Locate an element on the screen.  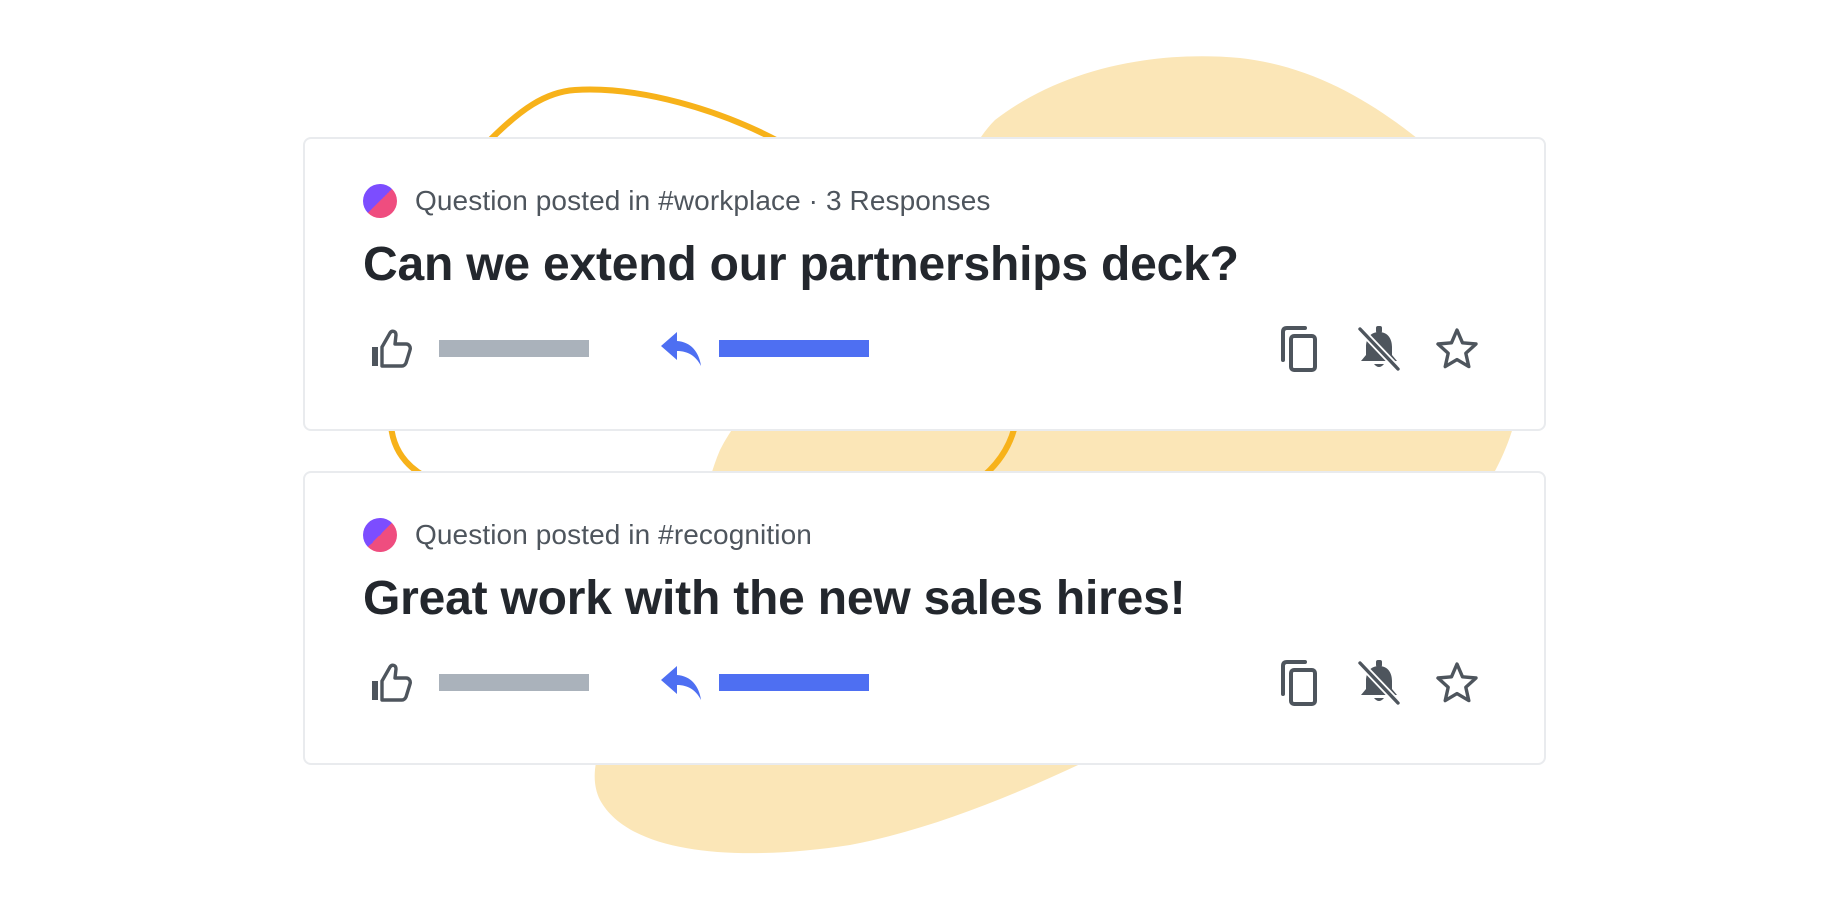
post-meta: Question posted in #recognition is located at coordinates (587, 535).